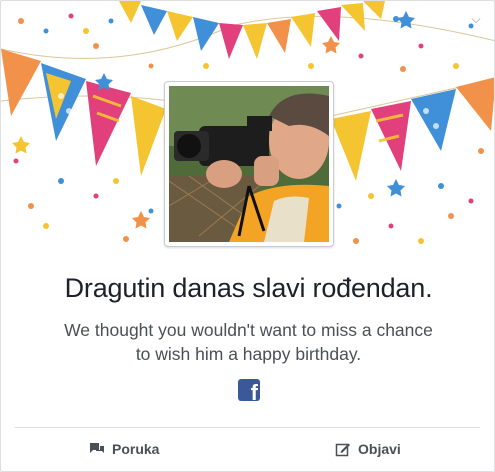  I want to click on action-divider, so click(247, 427).